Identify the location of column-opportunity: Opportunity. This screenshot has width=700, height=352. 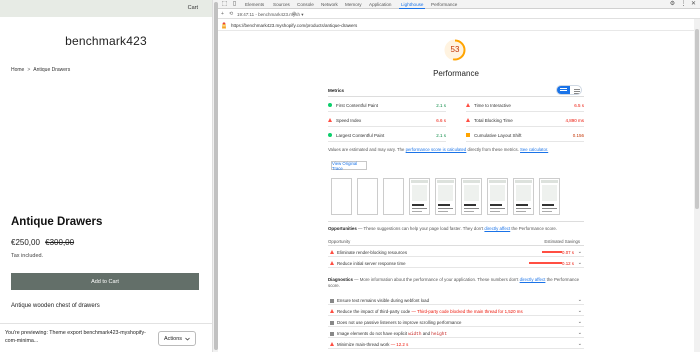
(339, 241).